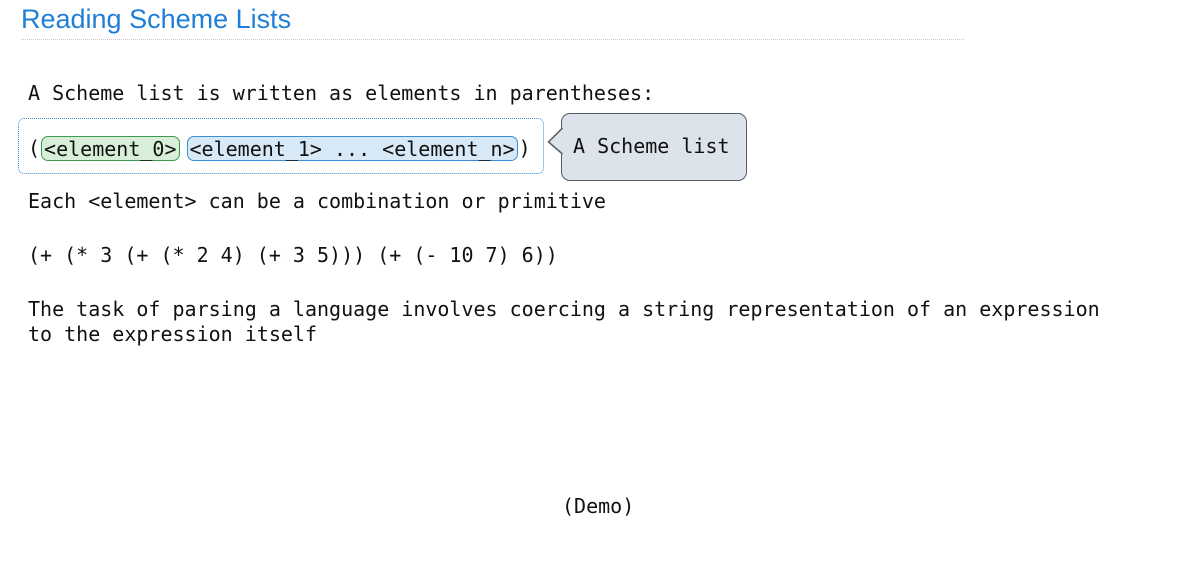  I want to click on callout-text: A Scheme list, so click(651, 146).